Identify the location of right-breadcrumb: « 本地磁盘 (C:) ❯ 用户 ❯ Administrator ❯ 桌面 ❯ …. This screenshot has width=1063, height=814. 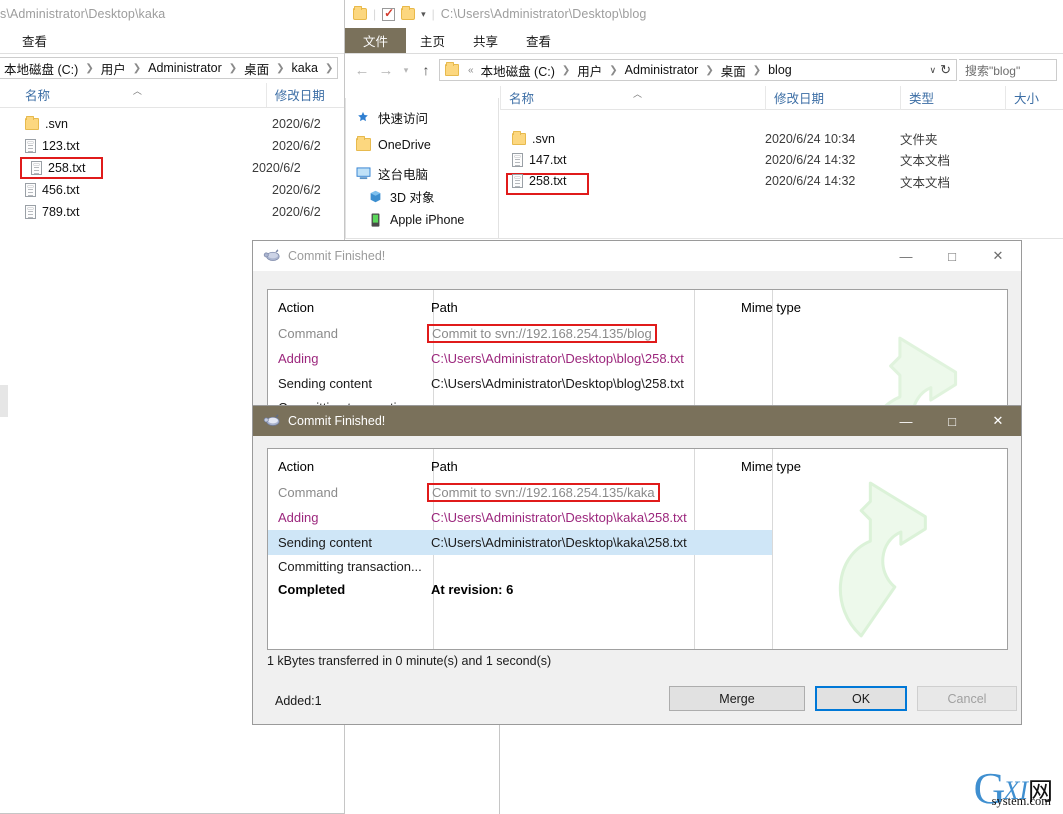
(698, 70).